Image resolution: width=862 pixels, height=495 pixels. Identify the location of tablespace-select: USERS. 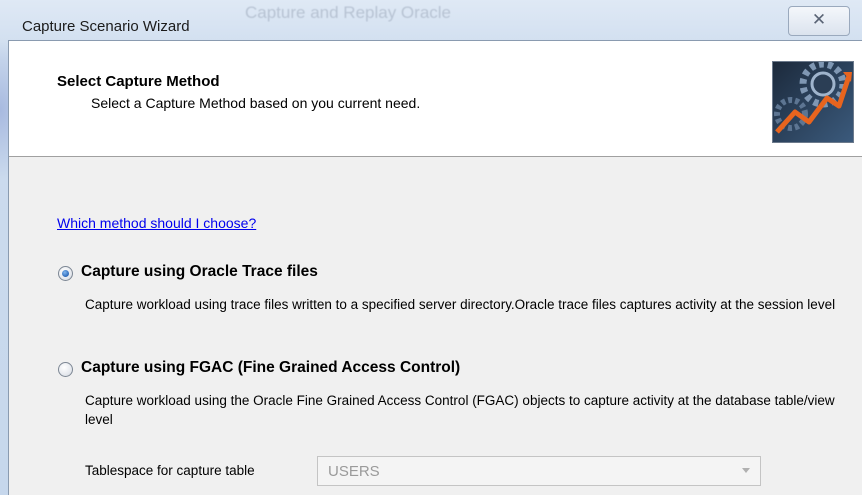
(539, 471).